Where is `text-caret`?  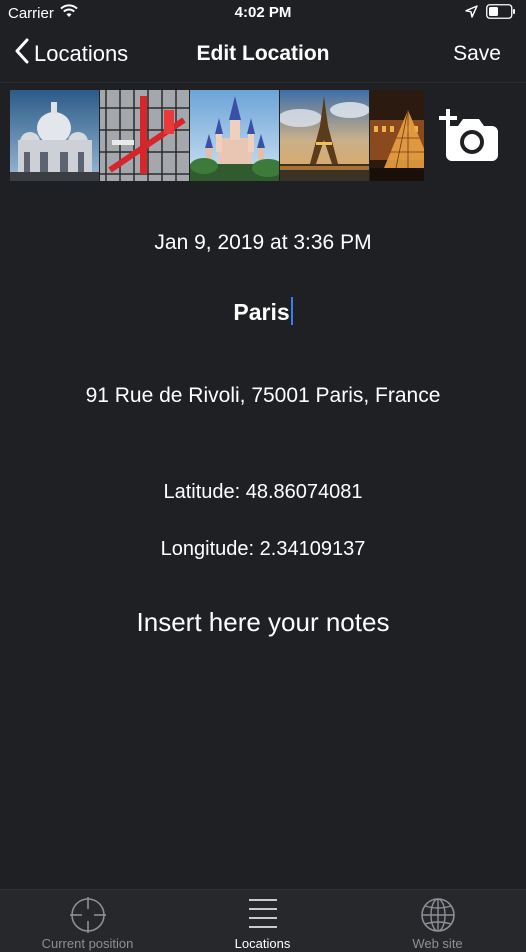 text-caret is located at coordinates (291, 311).